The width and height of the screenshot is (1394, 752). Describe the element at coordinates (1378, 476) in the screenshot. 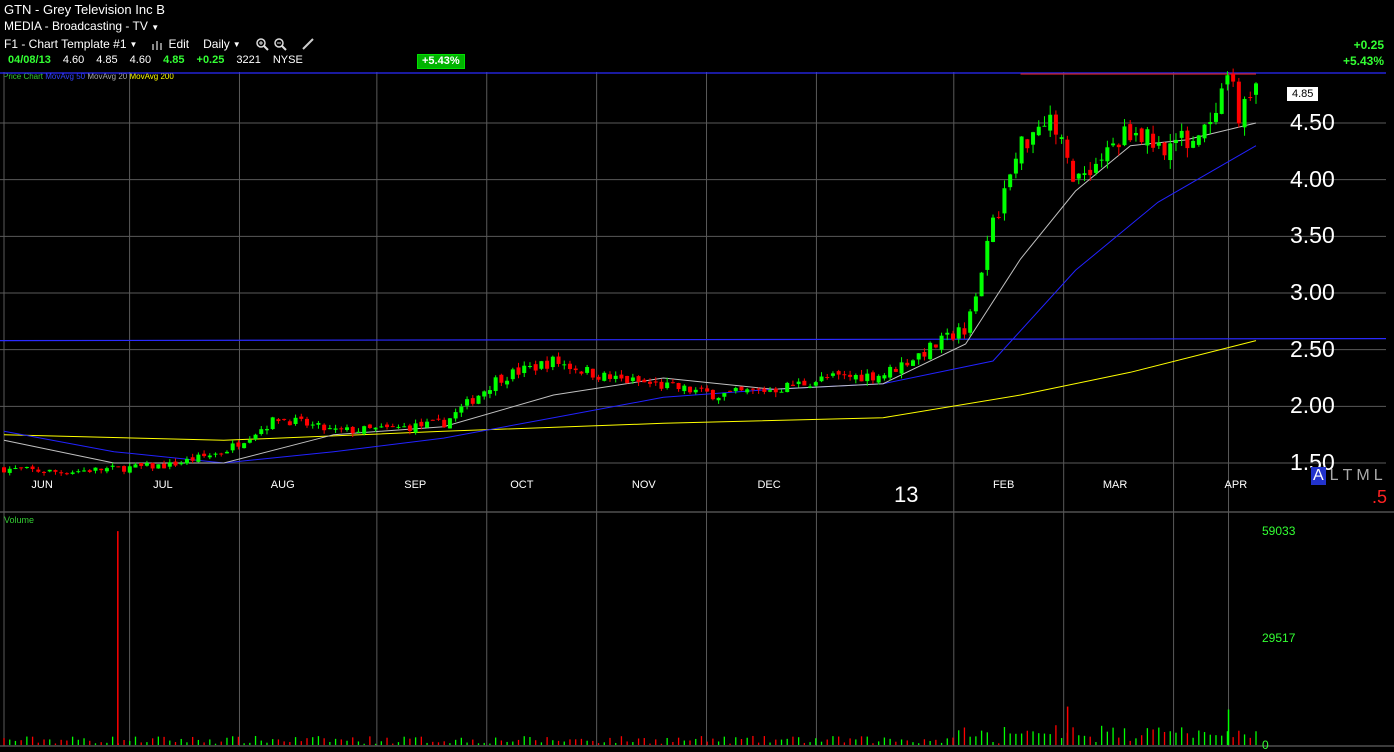

I see `timeframe-button-l2: L` at that location.